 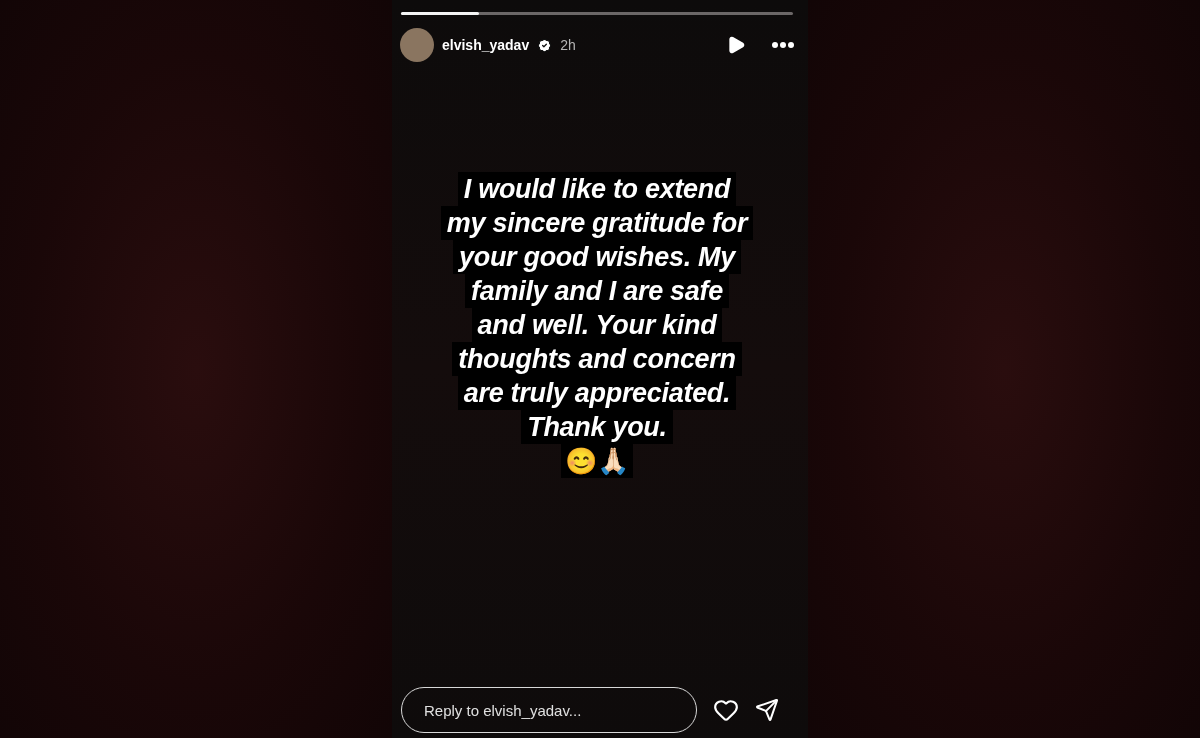 I want to click on avatar, so click(x=417, y=45).